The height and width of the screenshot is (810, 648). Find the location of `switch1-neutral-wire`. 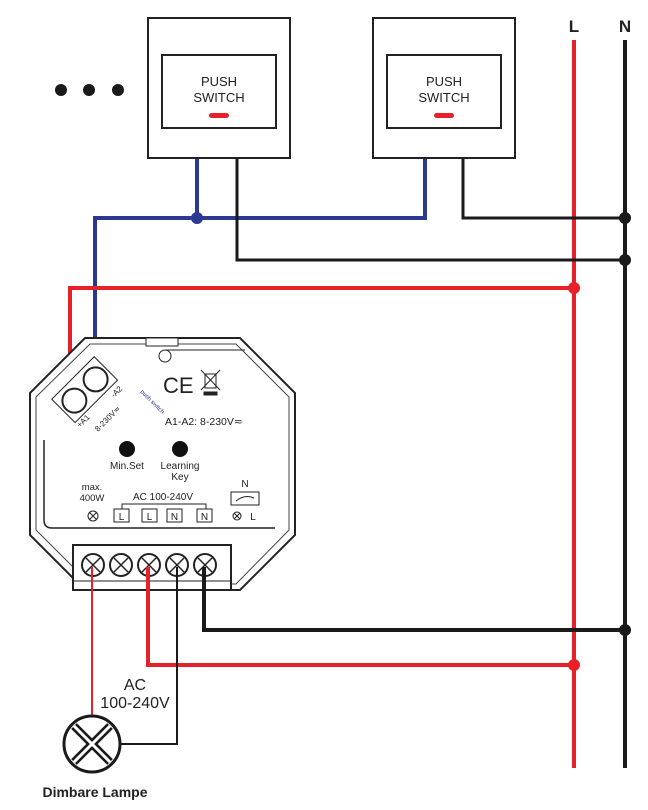

switch1-neutral-wire is located at coordinates (430, 210).